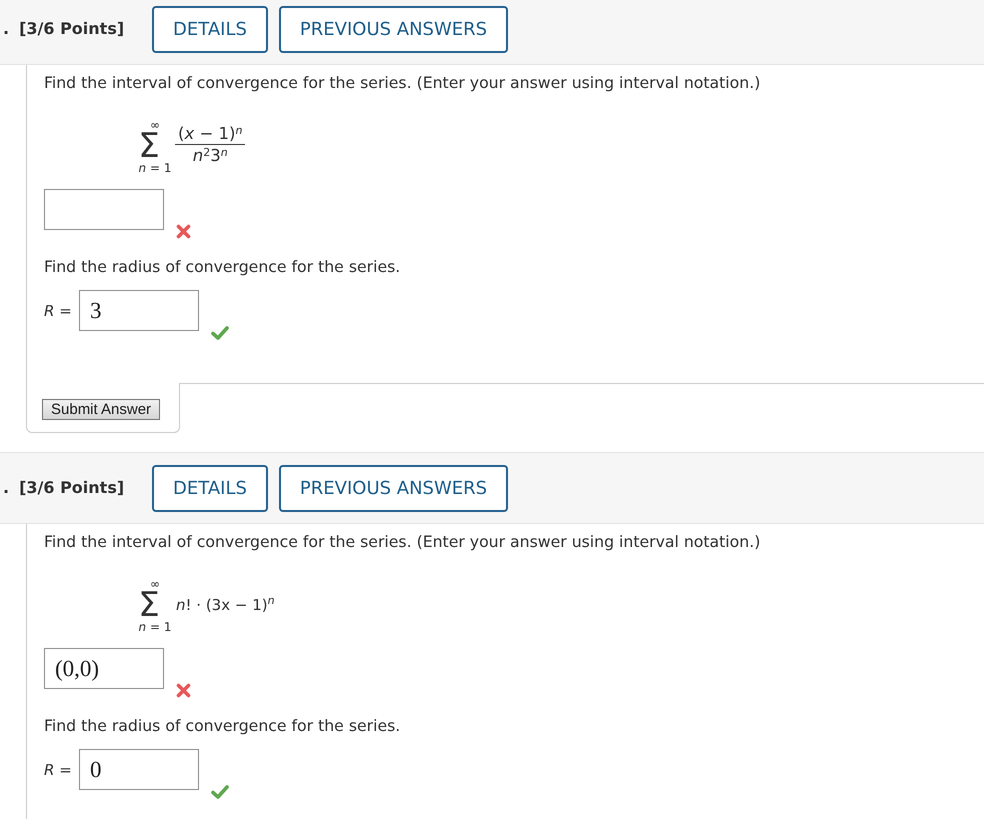  Describe the element at coordinates (104, 209) in the screenshot. I see `answer-field` at that location.